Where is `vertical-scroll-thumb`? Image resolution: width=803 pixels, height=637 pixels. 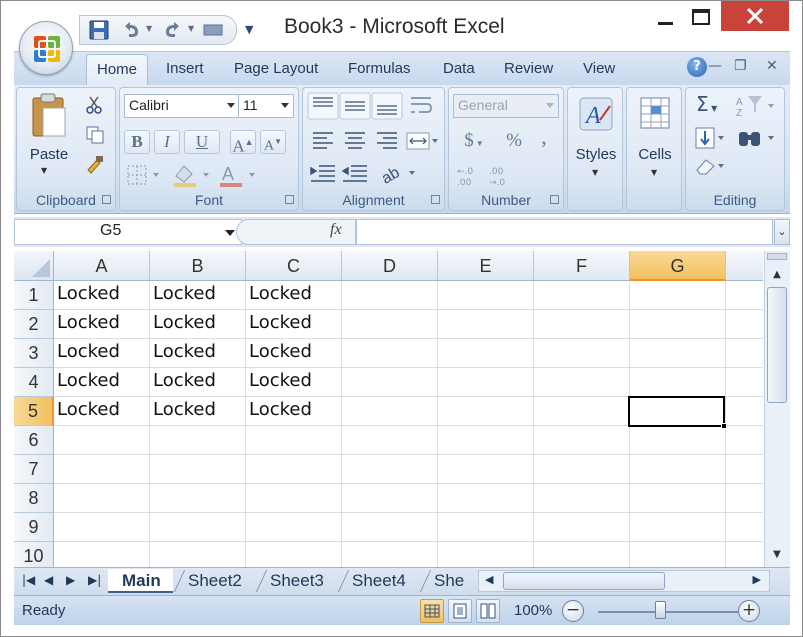 vertical-scroll-thumb is located at coordinates (777, 345).